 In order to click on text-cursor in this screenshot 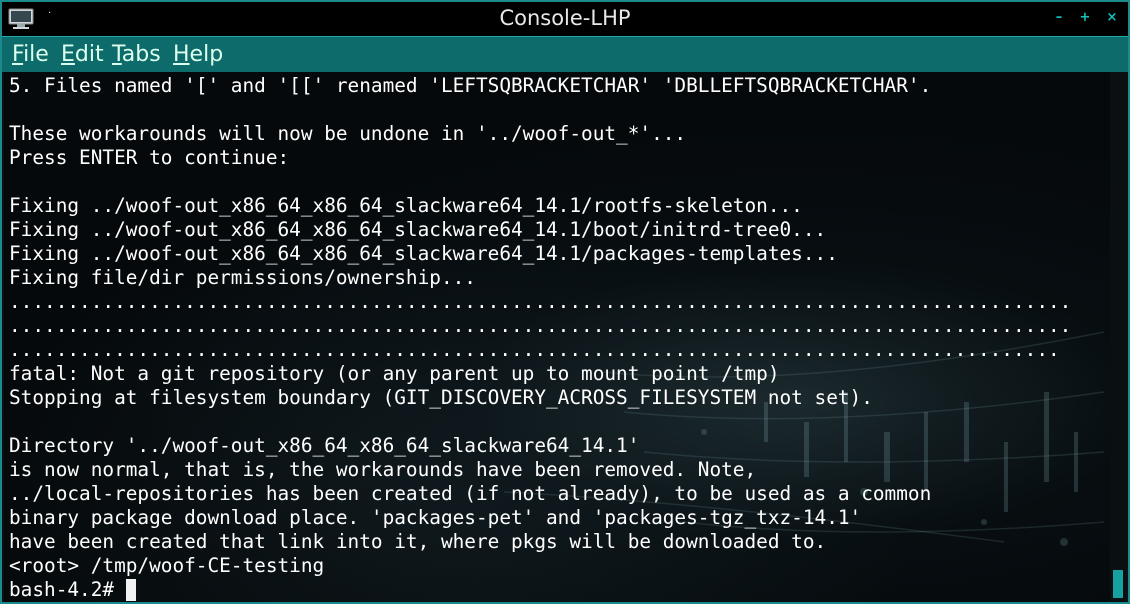, I will do `click(130, 590)`.